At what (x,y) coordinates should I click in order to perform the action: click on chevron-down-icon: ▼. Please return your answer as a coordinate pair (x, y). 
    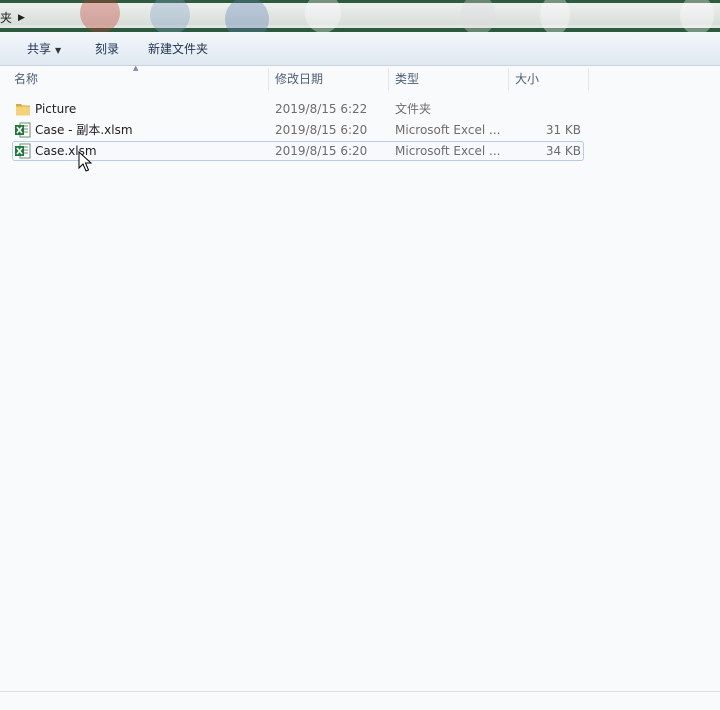
    Looking at the image, I should click on (58, 50).